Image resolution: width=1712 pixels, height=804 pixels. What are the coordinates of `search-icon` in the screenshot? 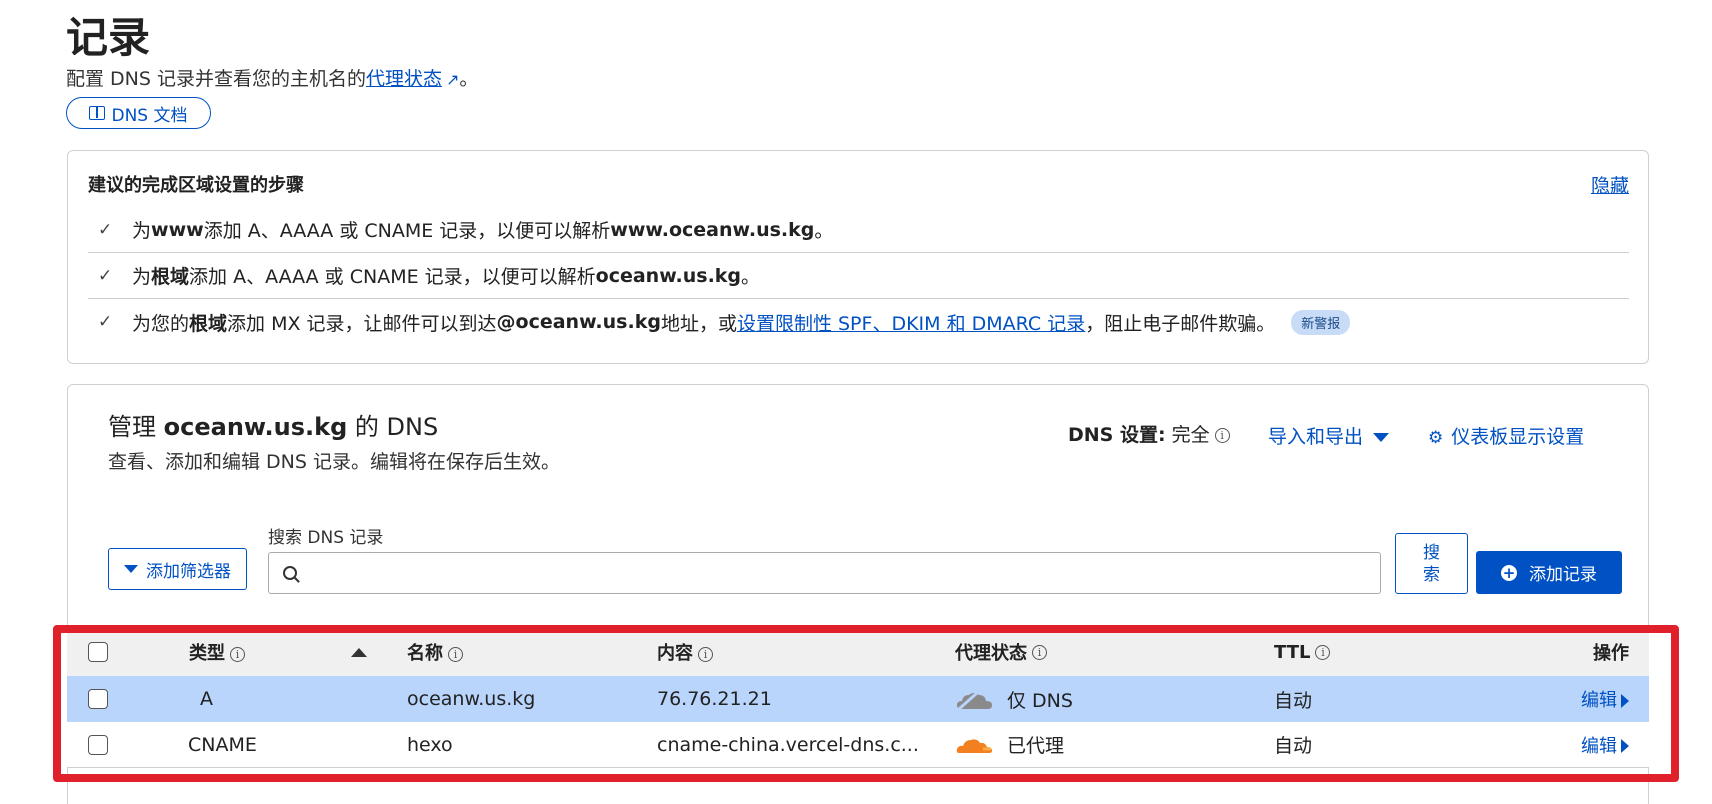 It's located at (290, 573).